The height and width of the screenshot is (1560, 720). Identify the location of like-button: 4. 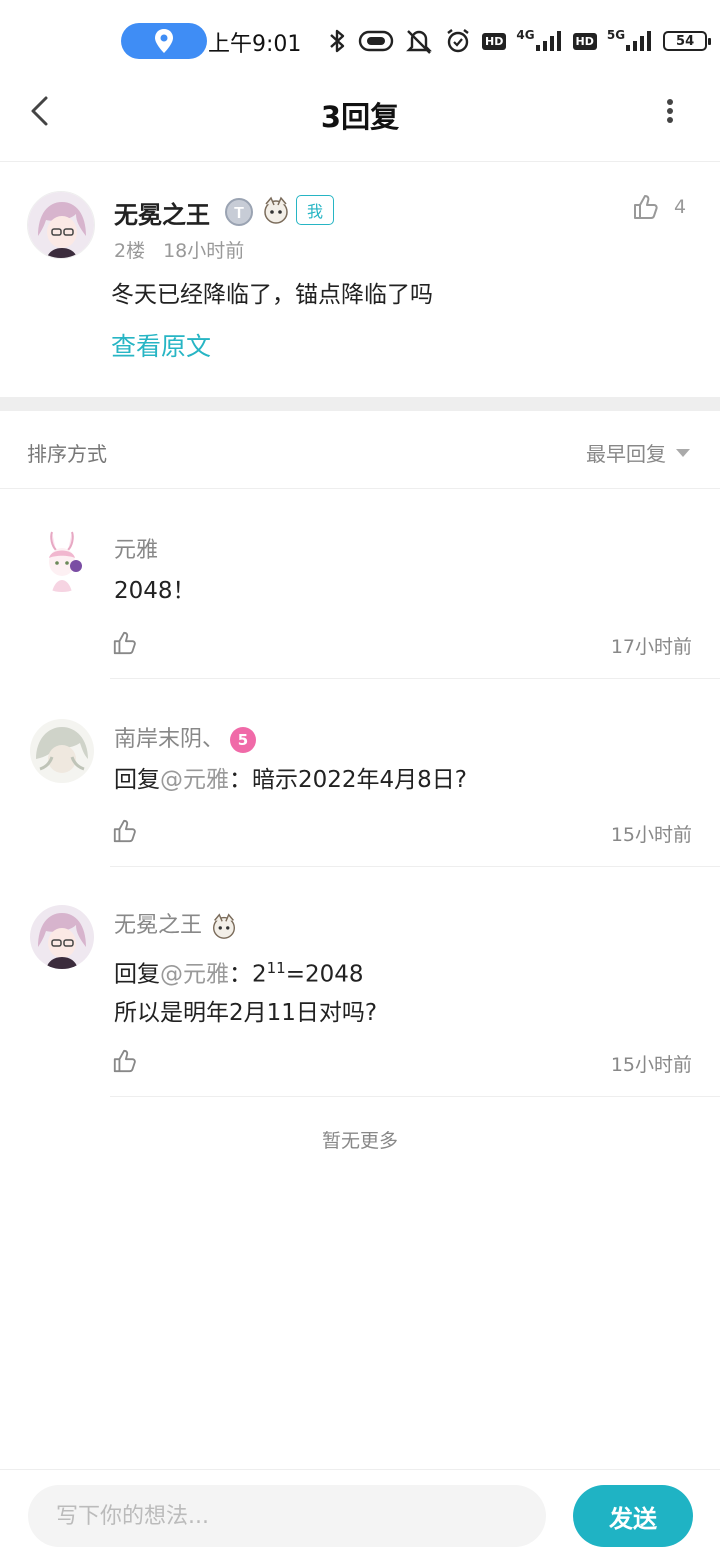
(659, 207).